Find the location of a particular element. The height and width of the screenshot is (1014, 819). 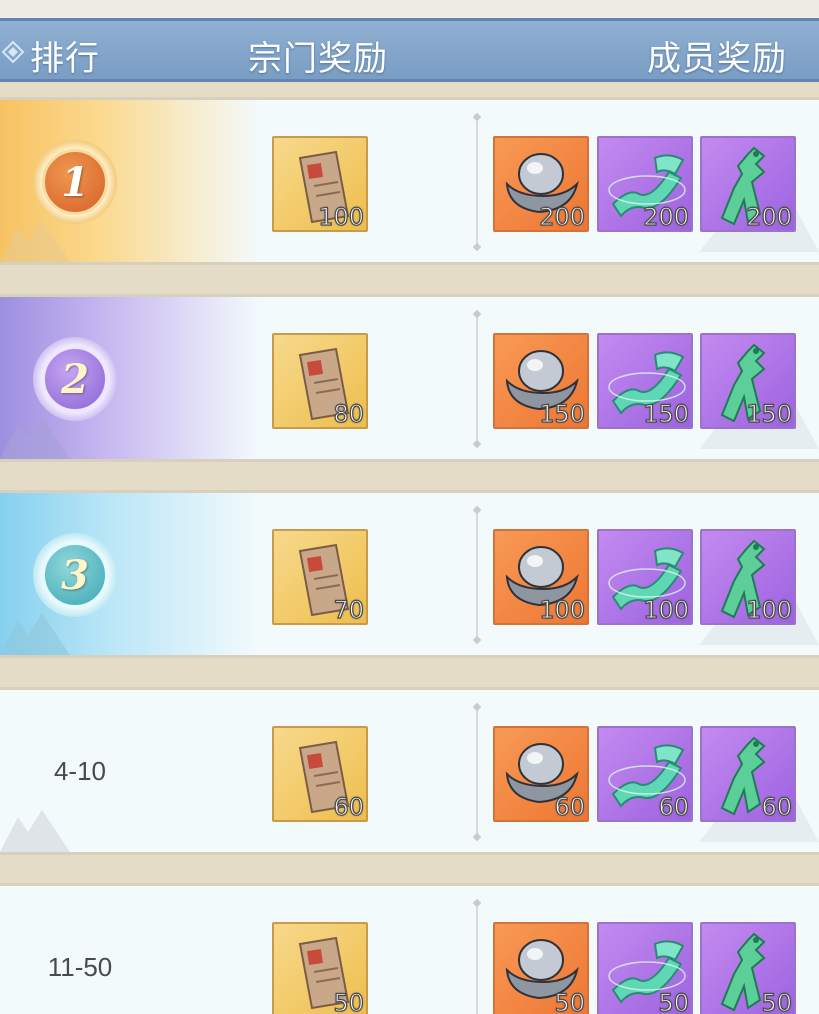

header-member-reward: 成员奖励 is located at coordinates (717, 59).